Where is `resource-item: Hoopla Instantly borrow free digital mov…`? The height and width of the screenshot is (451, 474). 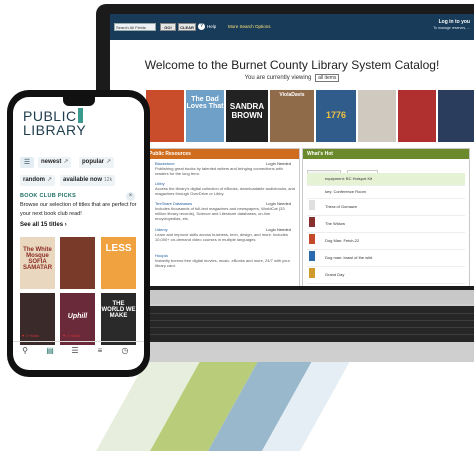
resource-item: Hoopla Instantly borrow free digital mov… is located at coordinates (225, 260).